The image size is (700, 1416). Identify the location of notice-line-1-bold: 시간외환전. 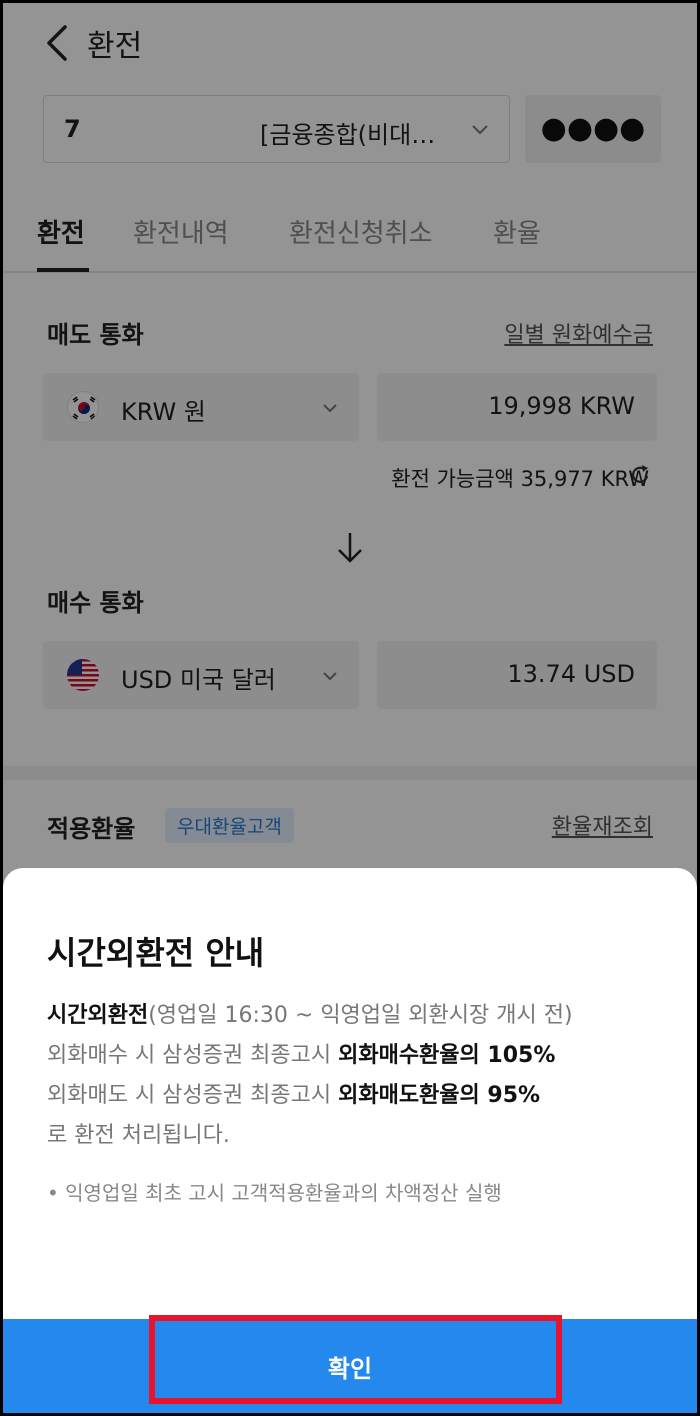
(98, 1015).